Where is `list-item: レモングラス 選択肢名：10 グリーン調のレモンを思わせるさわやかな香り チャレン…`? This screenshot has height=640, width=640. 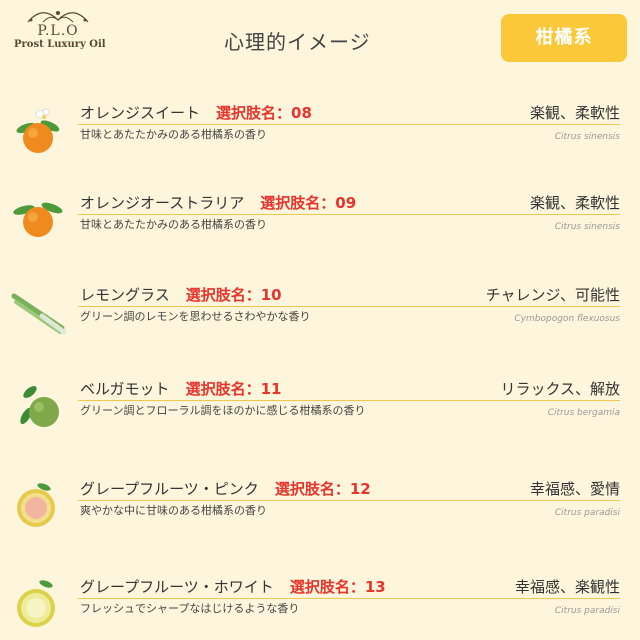
list-item: レモングラス 選択肢名：10 グリーン調のレモンを思わせるさわやかな香り チャレン… is located at coordinates (320, 314).